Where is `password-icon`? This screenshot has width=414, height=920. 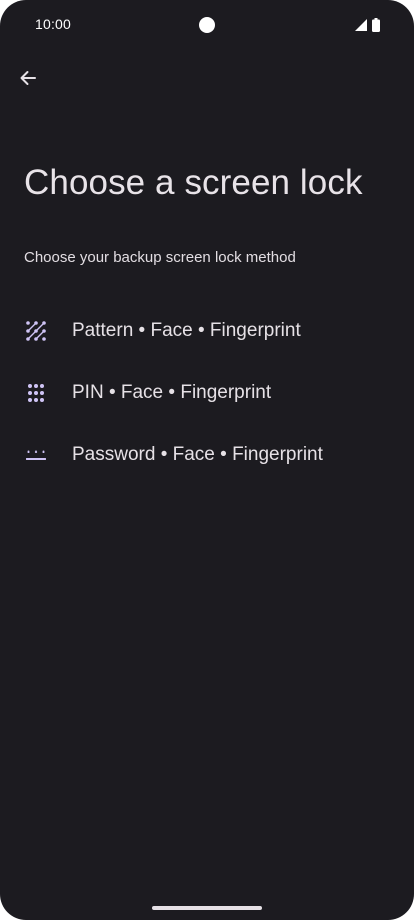 password-icon is located at coordinates (36, 455).